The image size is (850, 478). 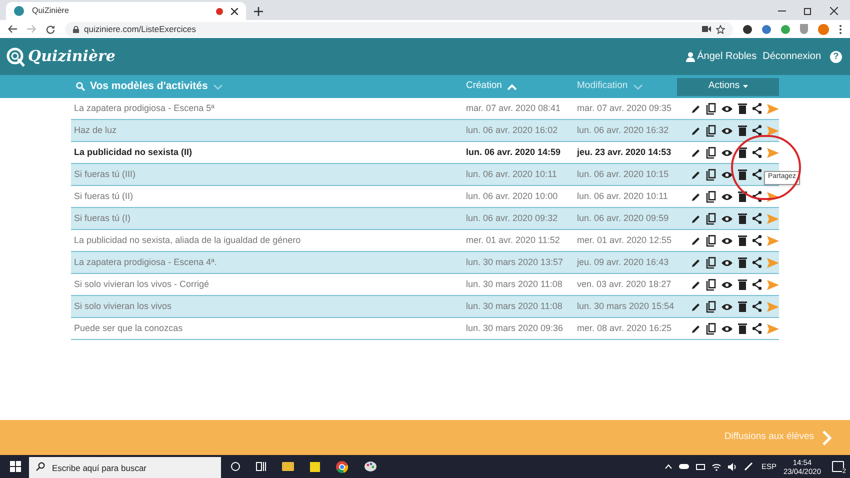 What do you see at coordinates (268, 175) in the screenshot?
I see `activity-title: Si fueras tú (III)` at bounding box center [268, 175].